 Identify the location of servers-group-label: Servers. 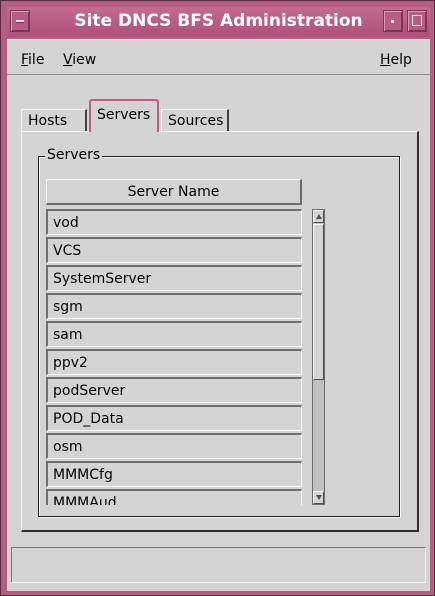
(74, 155).